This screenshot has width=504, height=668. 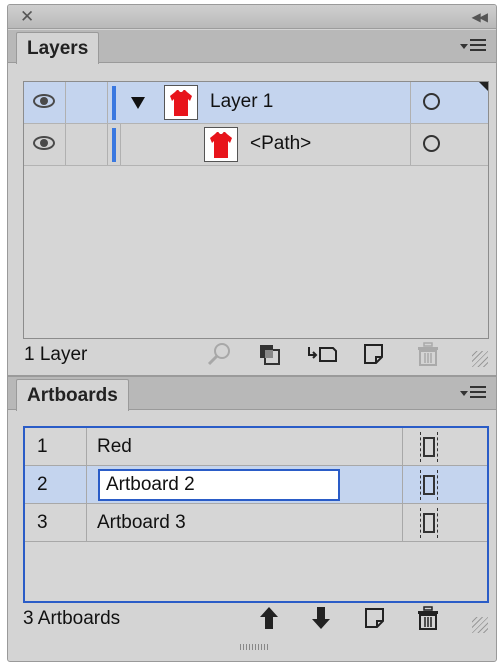 What do you see at coordinates (323, 354) in the screenshot?
I see `sublayer-icon` at bounding box center [323, 354].